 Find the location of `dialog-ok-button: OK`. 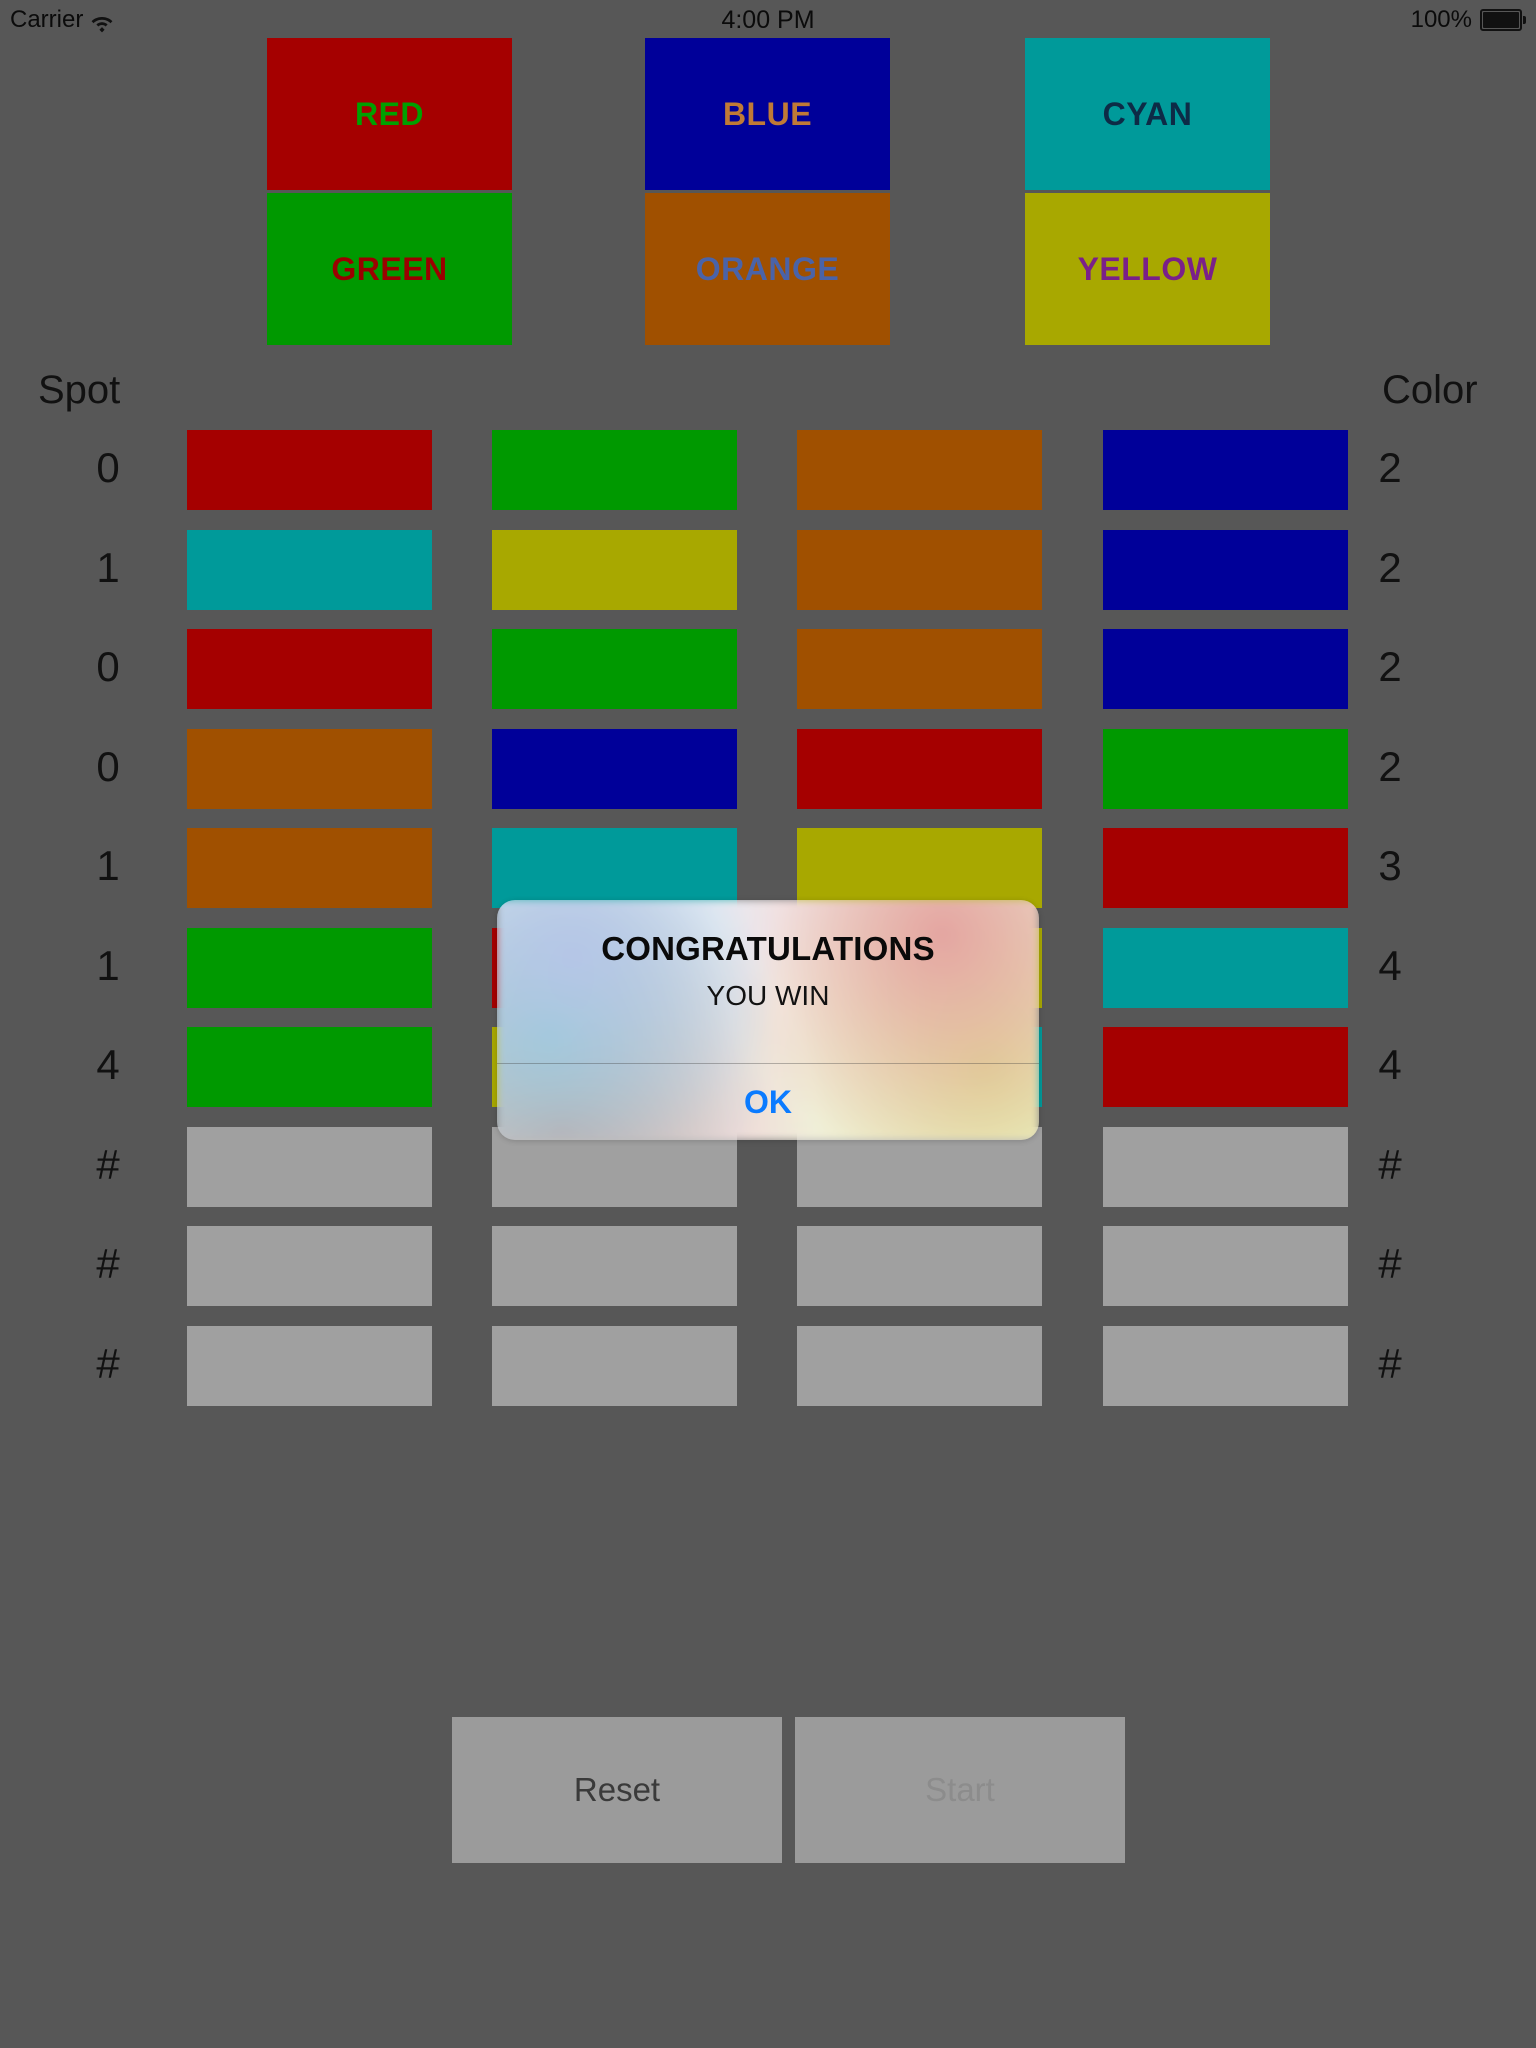

dialog-ok-button: OK is located at coordinates (768, 1102).